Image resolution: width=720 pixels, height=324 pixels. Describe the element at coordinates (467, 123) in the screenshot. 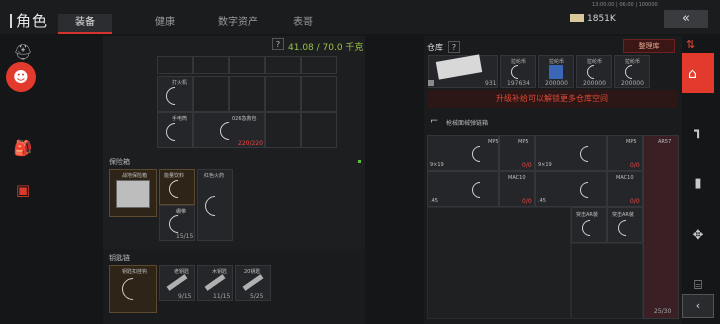

I see `case-title: 枪械面械弹链箱` at that location.